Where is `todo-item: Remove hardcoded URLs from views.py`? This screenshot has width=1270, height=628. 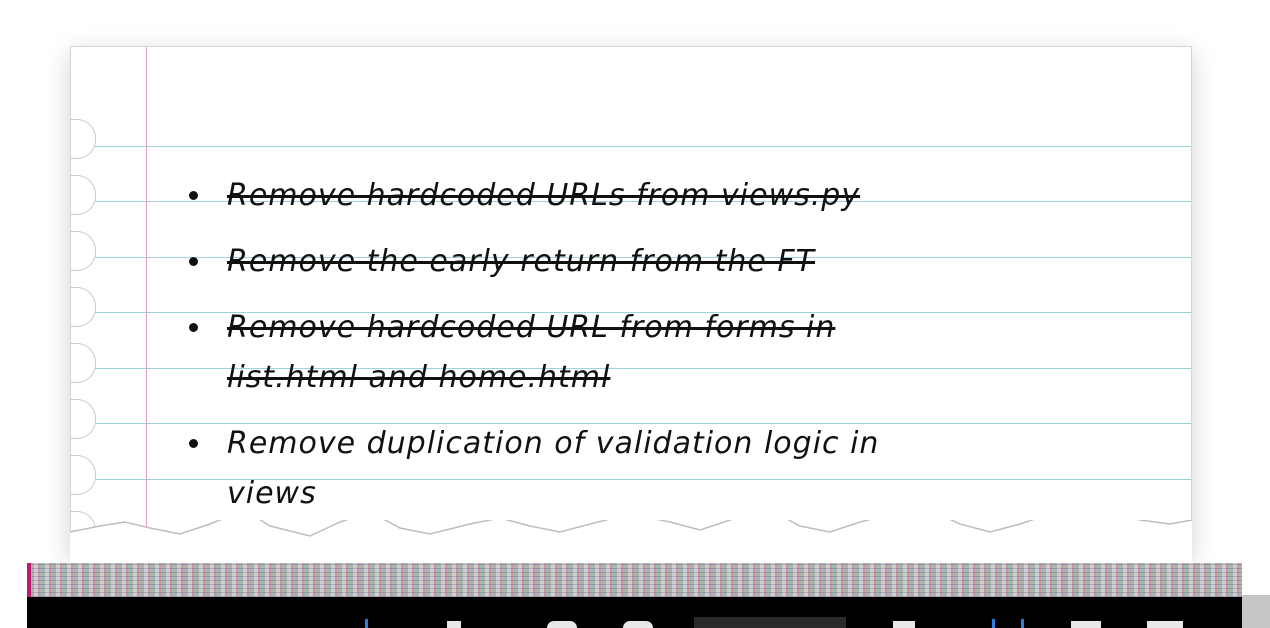
todo-item: Remove hardcoded URLs from views.py is located at coordinates (567, 196).